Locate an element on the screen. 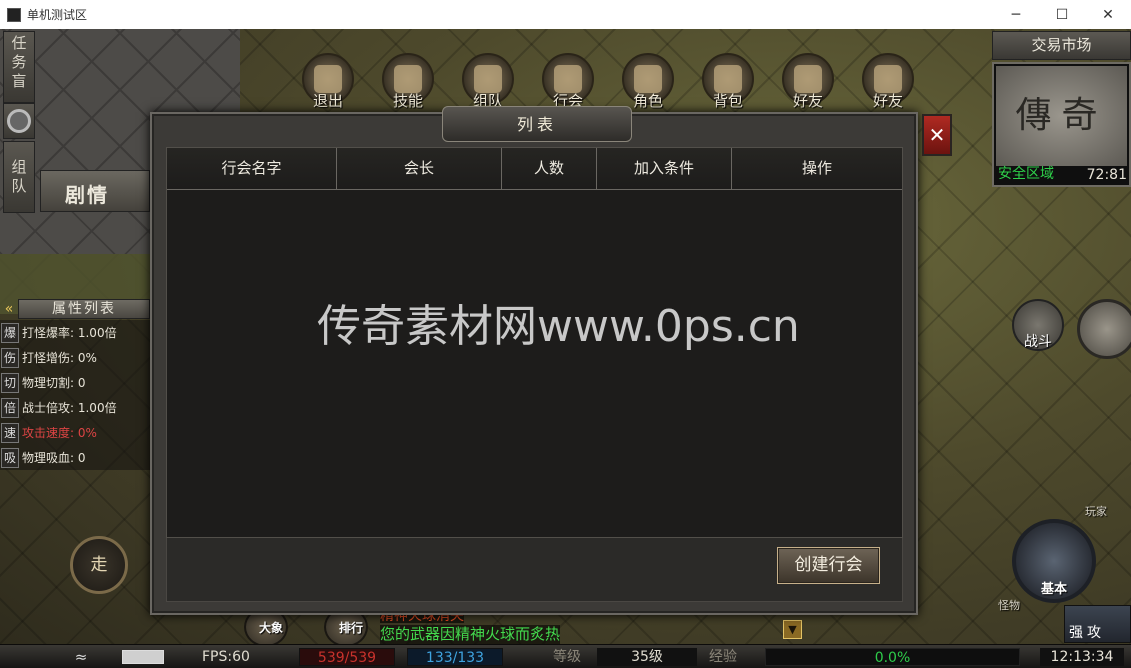 Image resolution: width=1131 pixels, height=668 pixels. dialog-titlebar: 列表 is located at coordinates (537, 124).